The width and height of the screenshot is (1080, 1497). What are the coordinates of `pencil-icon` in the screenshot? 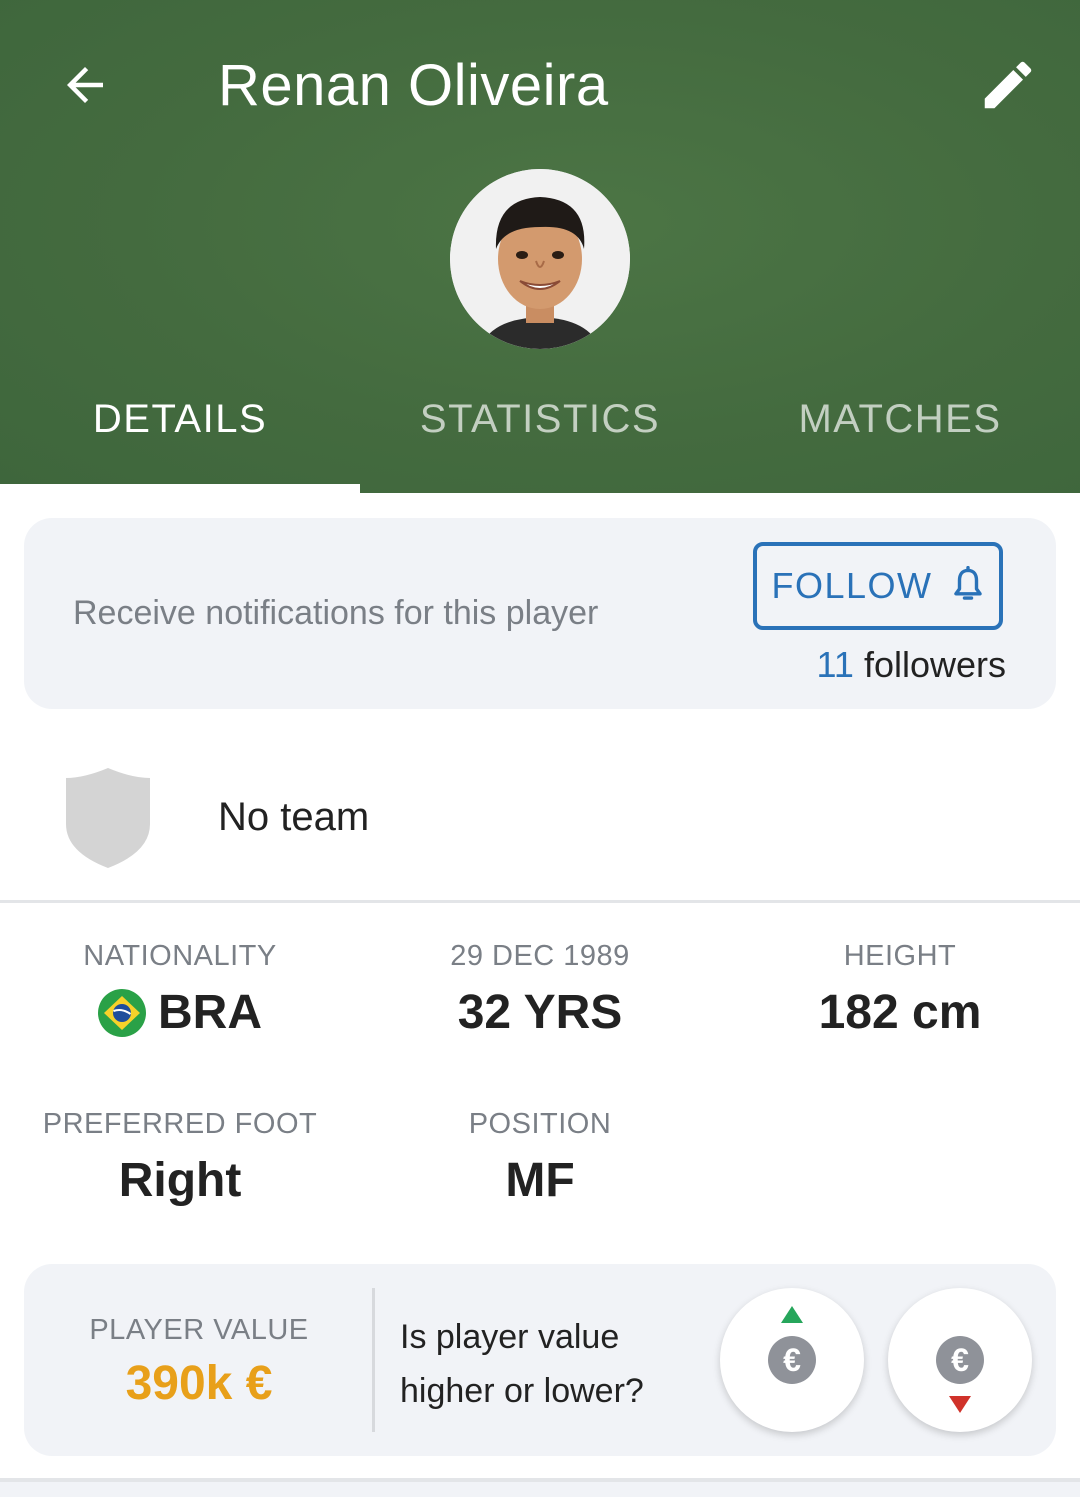 It's located at (1008, 85).